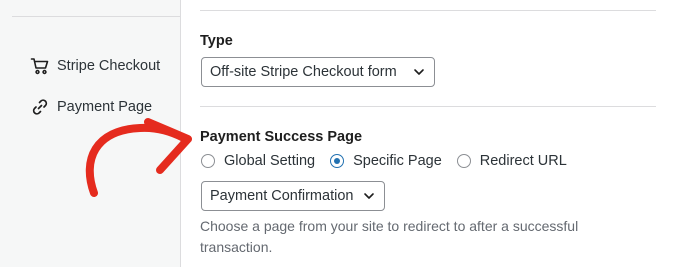  I want to click on red-arrow-annotation, so click(138, 157).